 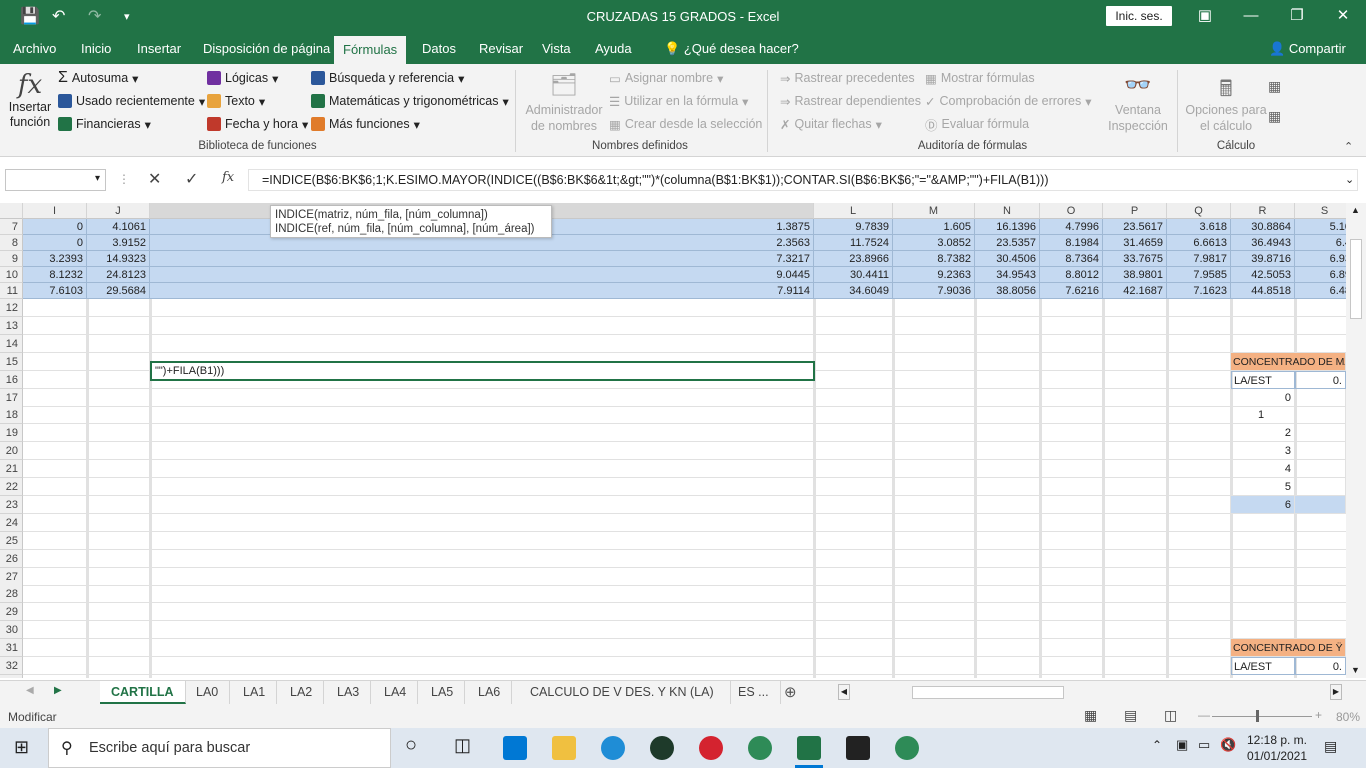 What do you see at coordinates (1274, 86) in the screenshot?
I see `calc-now-icon: ▦` at bounding box center [1274, 86].